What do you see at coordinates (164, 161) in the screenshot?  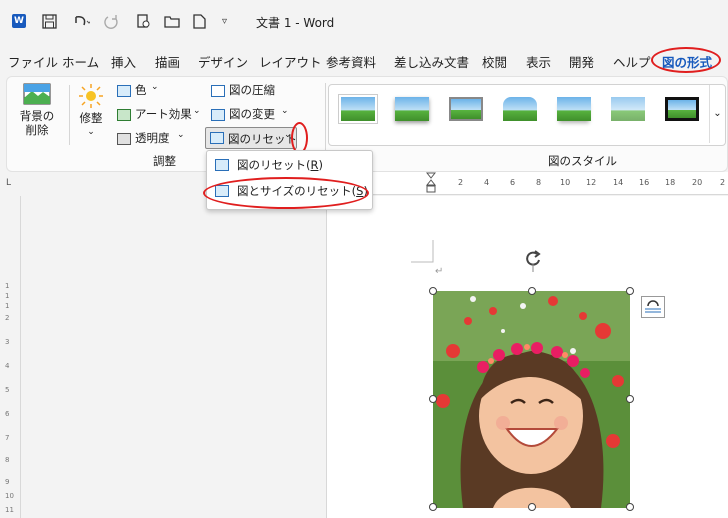 I see `group-label-adjust: 調整` at bounding box center [164, 161].